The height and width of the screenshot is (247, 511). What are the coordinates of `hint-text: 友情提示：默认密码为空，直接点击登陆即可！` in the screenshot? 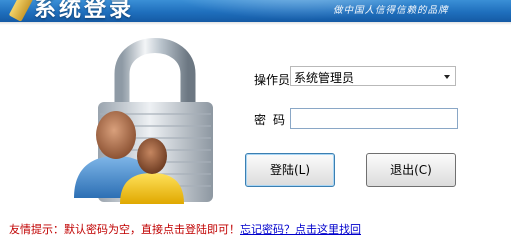 It's located at (124, 229).